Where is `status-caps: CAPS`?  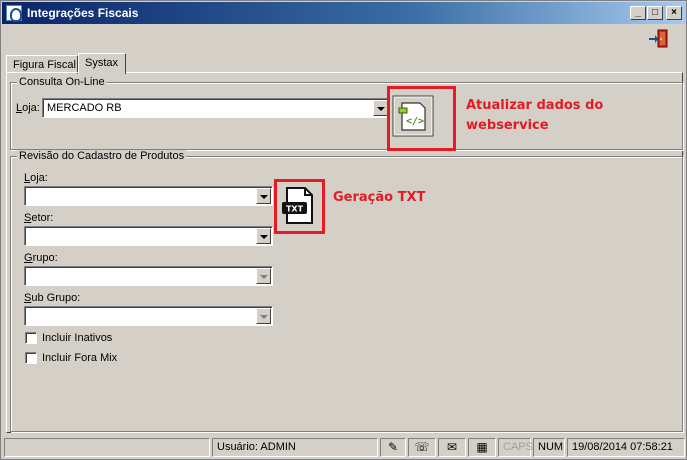 status-caps: CAPS is located at coordinates (515, 447).